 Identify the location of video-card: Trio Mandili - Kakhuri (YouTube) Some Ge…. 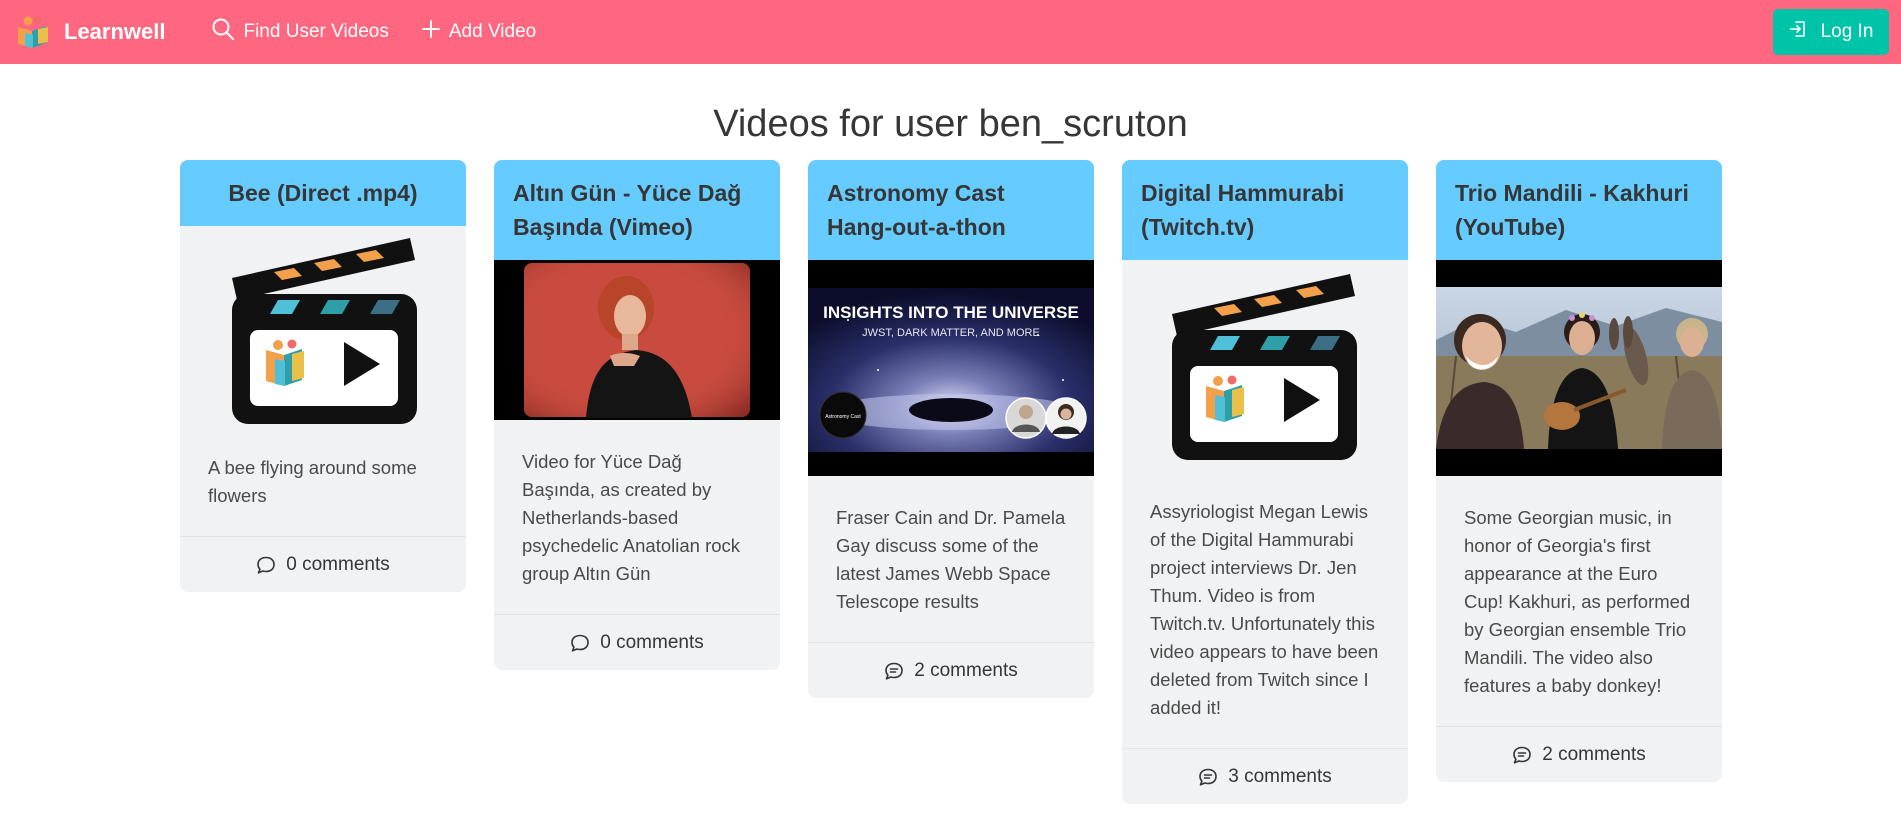
(1579, 471).